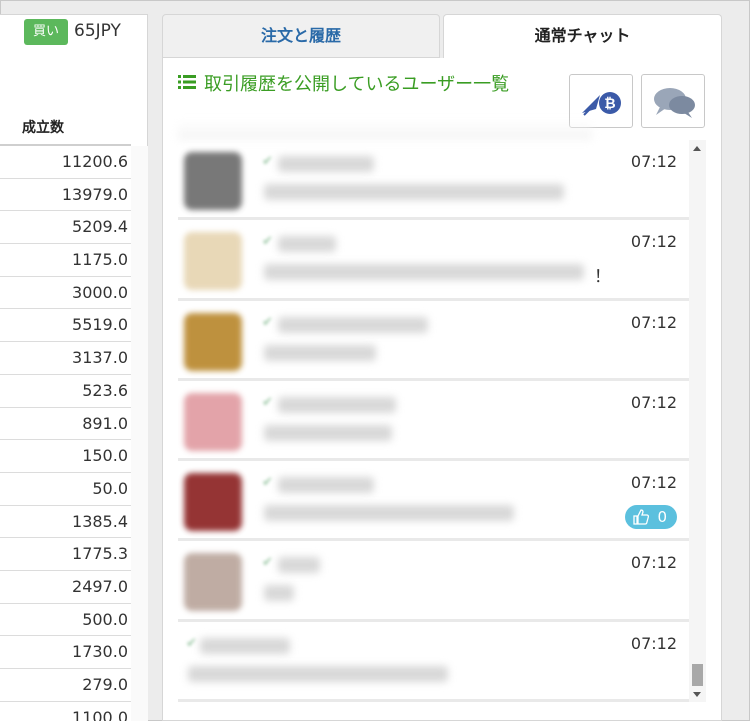  What do you see at coordinates (385, 130) in the screenshot?
I see `scroll-fade` at bounding box center [385, 130].